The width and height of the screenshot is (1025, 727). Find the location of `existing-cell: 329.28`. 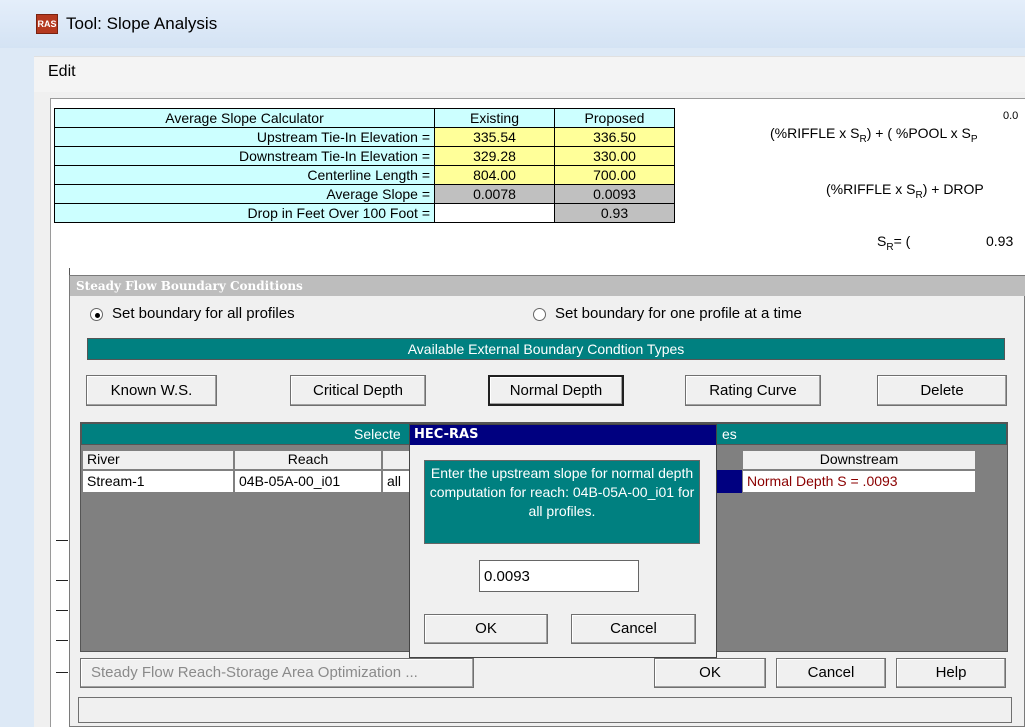

existing-cell: 329.28 is located at coordinates (494, 156).